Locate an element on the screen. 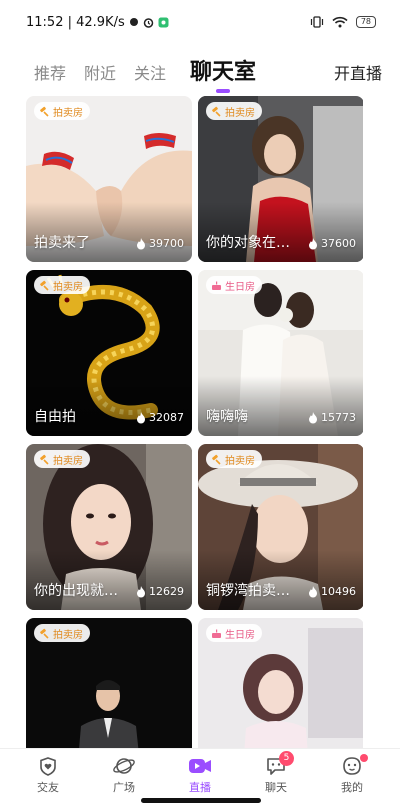 This screenshot has width=400, height=810. heat-count: 32087 is located at coordinates (160, 417).